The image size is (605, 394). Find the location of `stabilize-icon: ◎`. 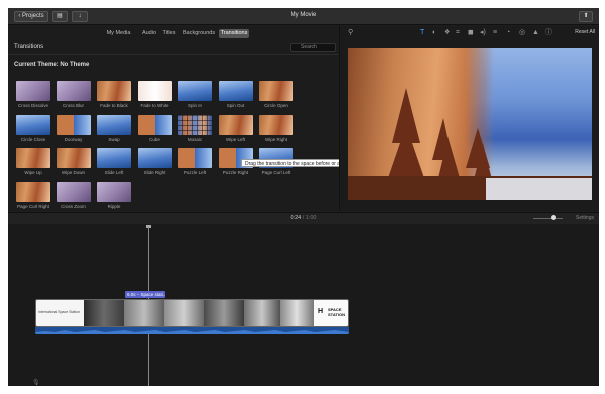

stabilize-icon: ◎ is located at coordinates (522, 32).